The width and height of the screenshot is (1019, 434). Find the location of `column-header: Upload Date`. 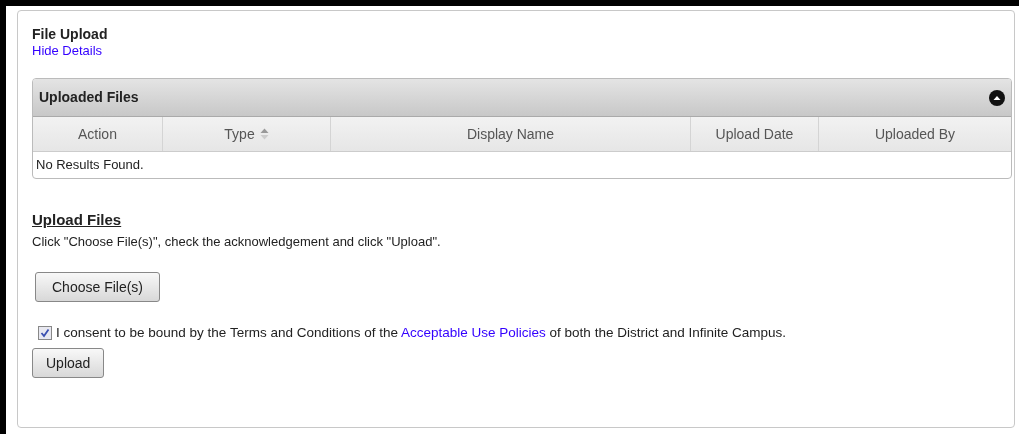

column-header: Upload Date is located at coordinates (755, 134).